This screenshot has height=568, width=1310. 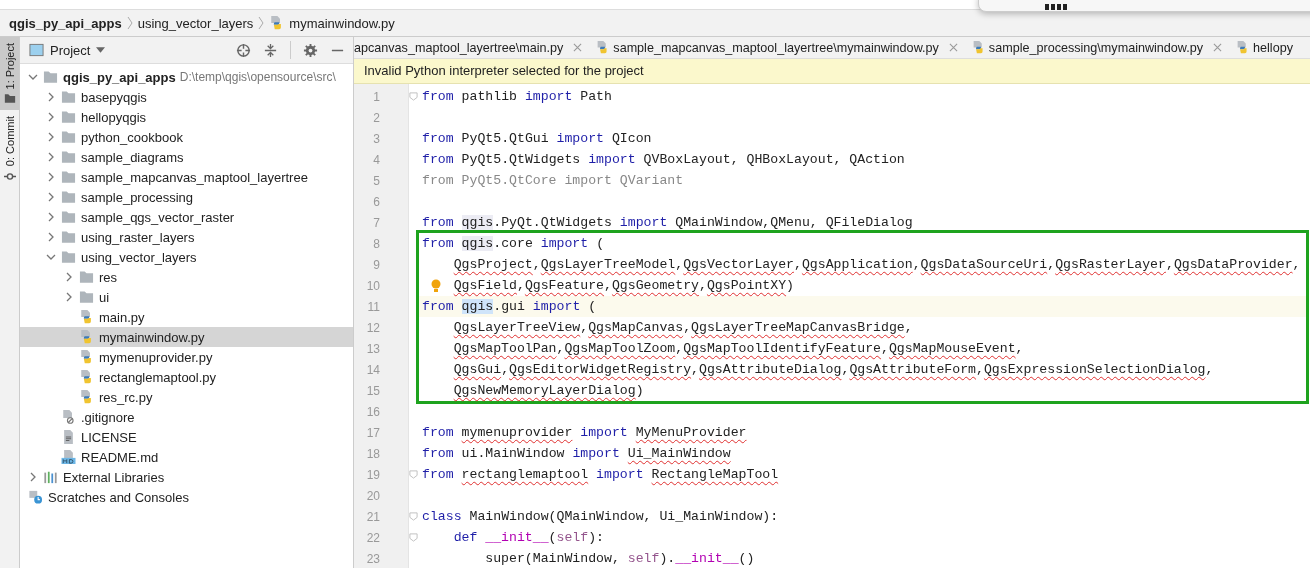 I want to click on breadcrumb-item: using_vector_layers, so click(x=195, y=23).